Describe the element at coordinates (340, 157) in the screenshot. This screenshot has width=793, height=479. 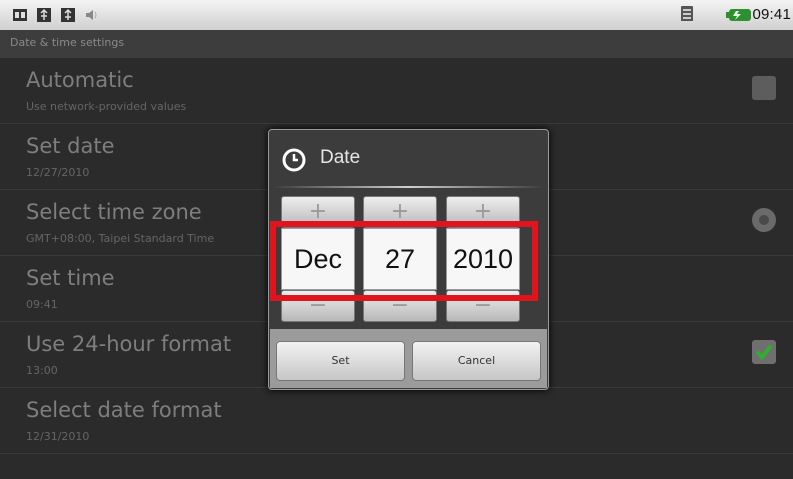
I see `dialog-title: Date` at that location.